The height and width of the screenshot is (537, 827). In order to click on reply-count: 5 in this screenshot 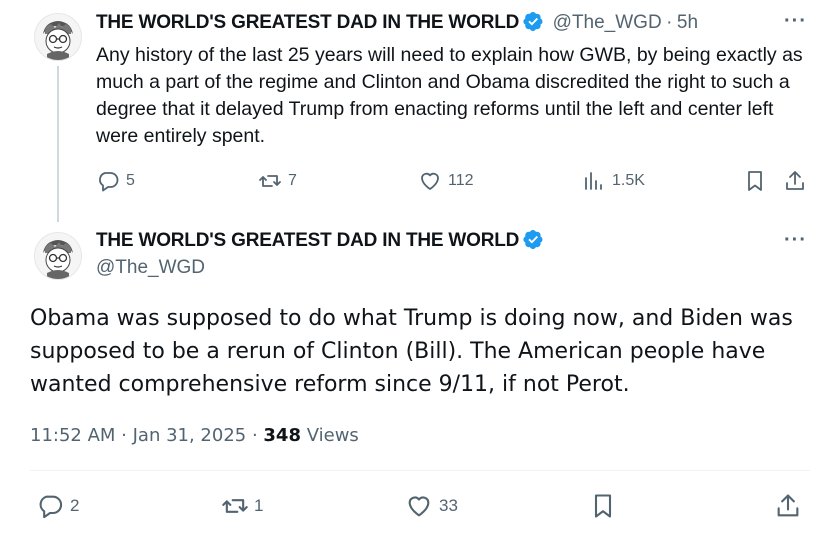, I will do `click(130, 180)`.